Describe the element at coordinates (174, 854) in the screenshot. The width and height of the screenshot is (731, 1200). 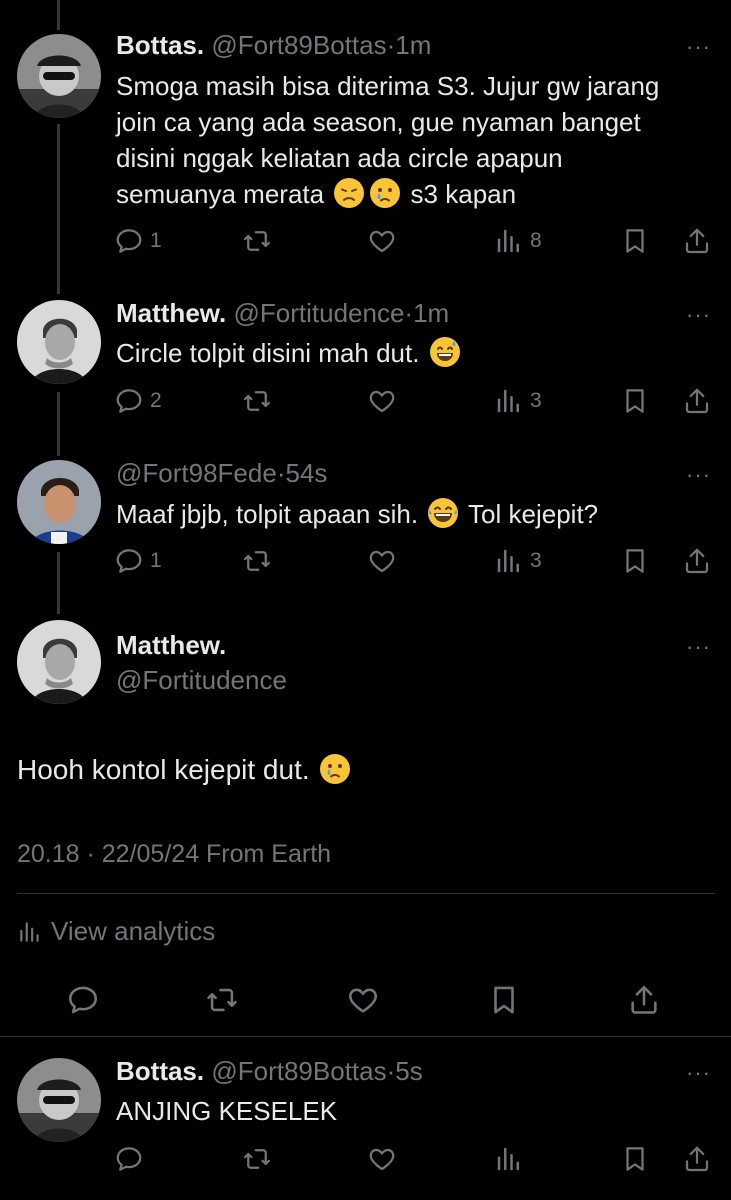
I see `tweet-meta: 20.18 · 22/05/24 From Earth` at that location.